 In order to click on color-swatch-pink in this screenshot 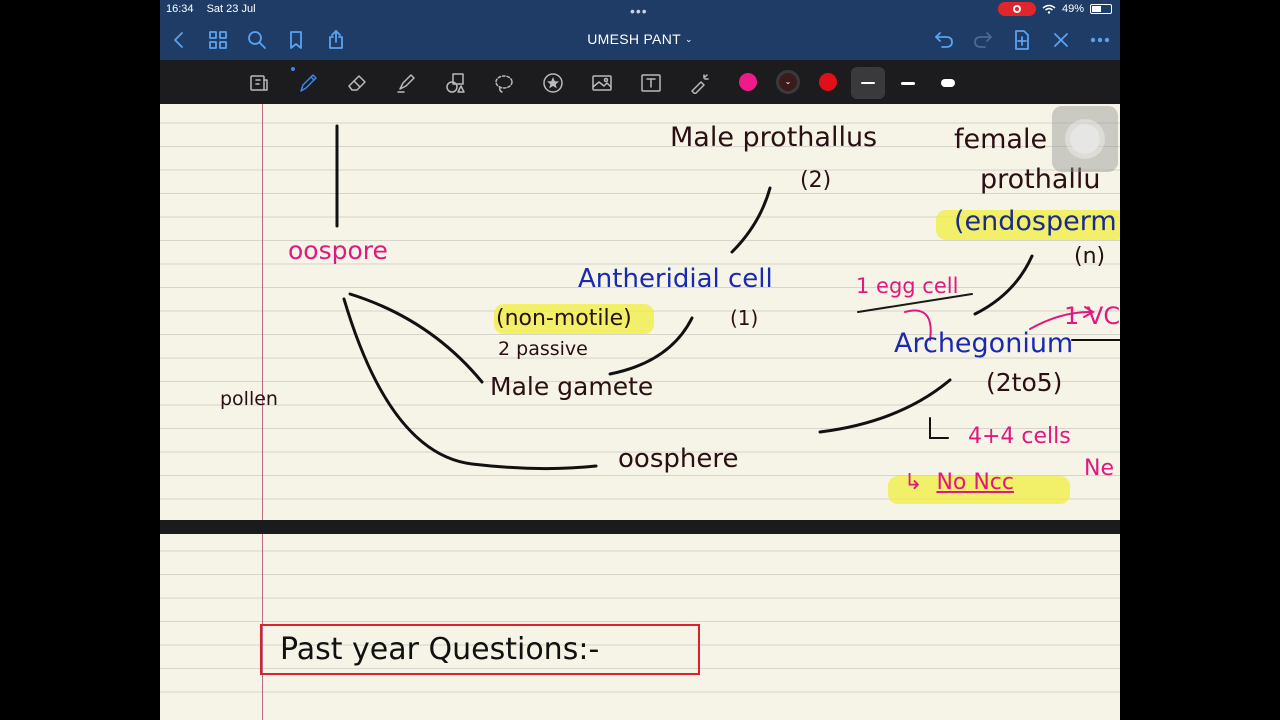, I will do `click(748, 82)`.